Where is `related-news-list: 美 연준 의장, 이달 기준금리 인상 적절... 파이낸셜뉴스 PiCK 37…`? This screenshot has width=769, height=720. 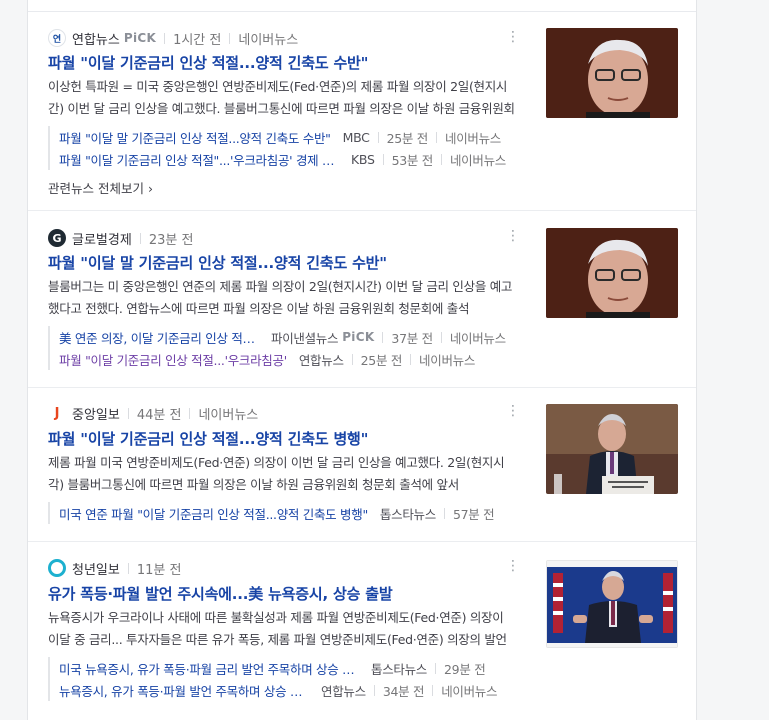
related-news-list: 美 연준 의장, 이달 기준금리 인상 적절... 파이낸셜뉴스 PiCK 37… is located at coordinates (283, 348).